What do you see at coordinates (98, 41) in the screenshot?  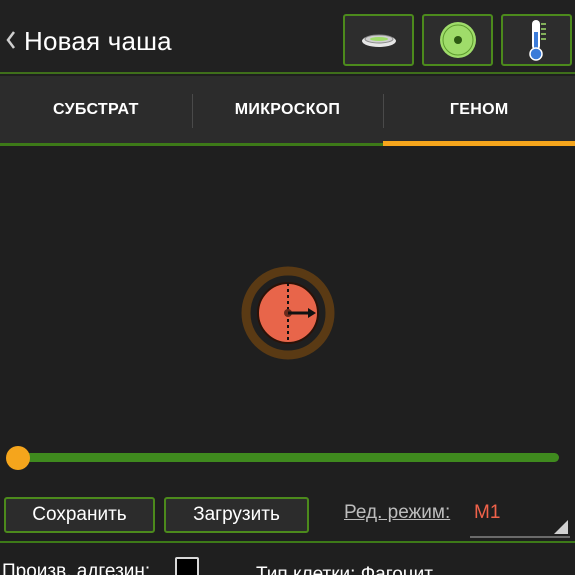 I see `page-title: Новая чаша` at bounding box center [98, 41].